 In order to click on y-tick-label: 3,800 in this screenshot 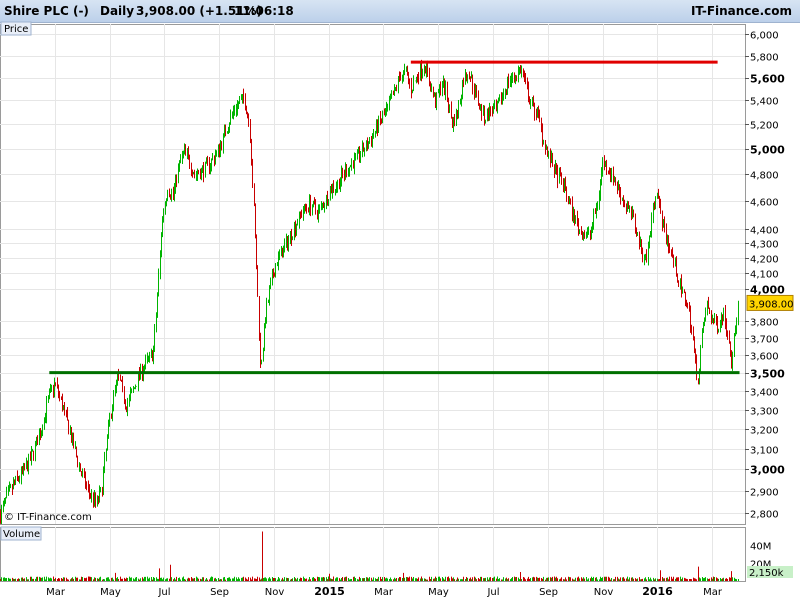, I will do `click(764, 323)`.